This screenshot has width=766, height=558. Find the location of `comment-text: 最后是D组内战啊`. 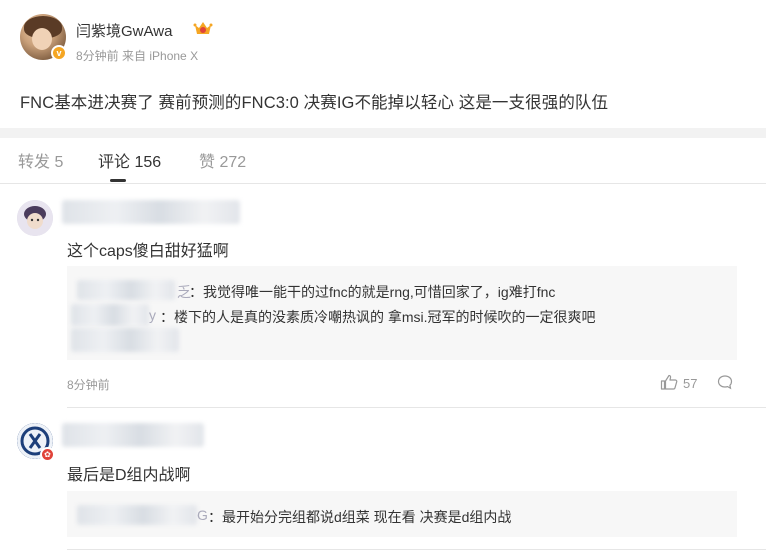

comment-text: 最后是D组内战啊 is located at coordinates (129, 475).